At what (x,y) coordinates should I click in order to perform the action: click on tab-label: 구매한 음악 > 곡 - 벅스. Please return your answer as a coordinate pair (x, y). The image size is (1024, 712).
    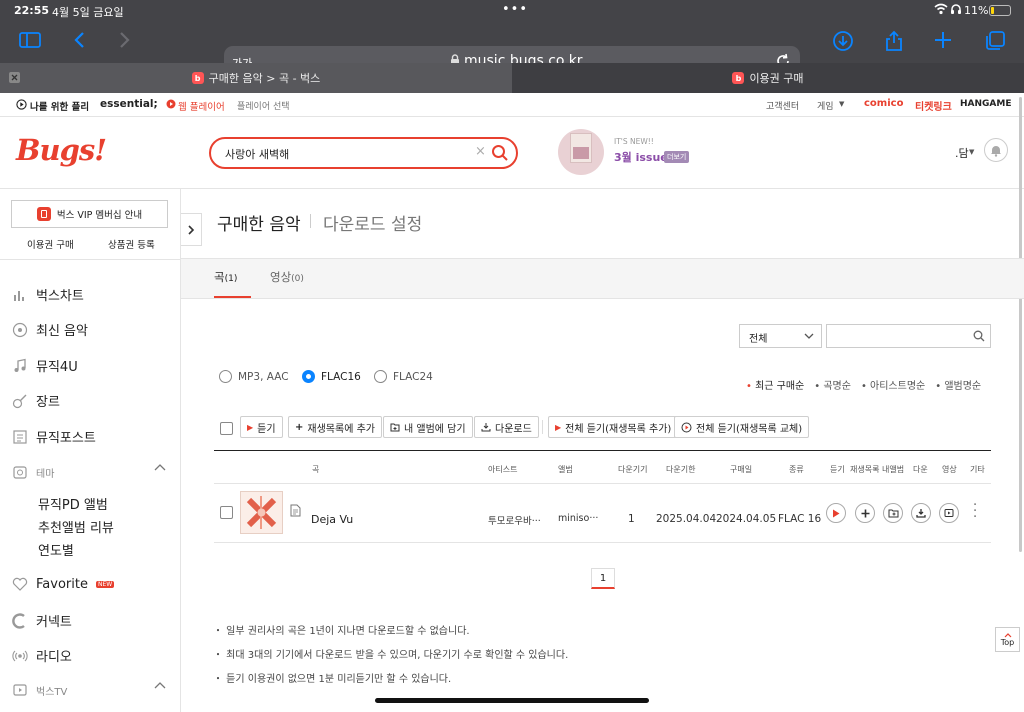
    Looking at the image, I should click on (264, 78).